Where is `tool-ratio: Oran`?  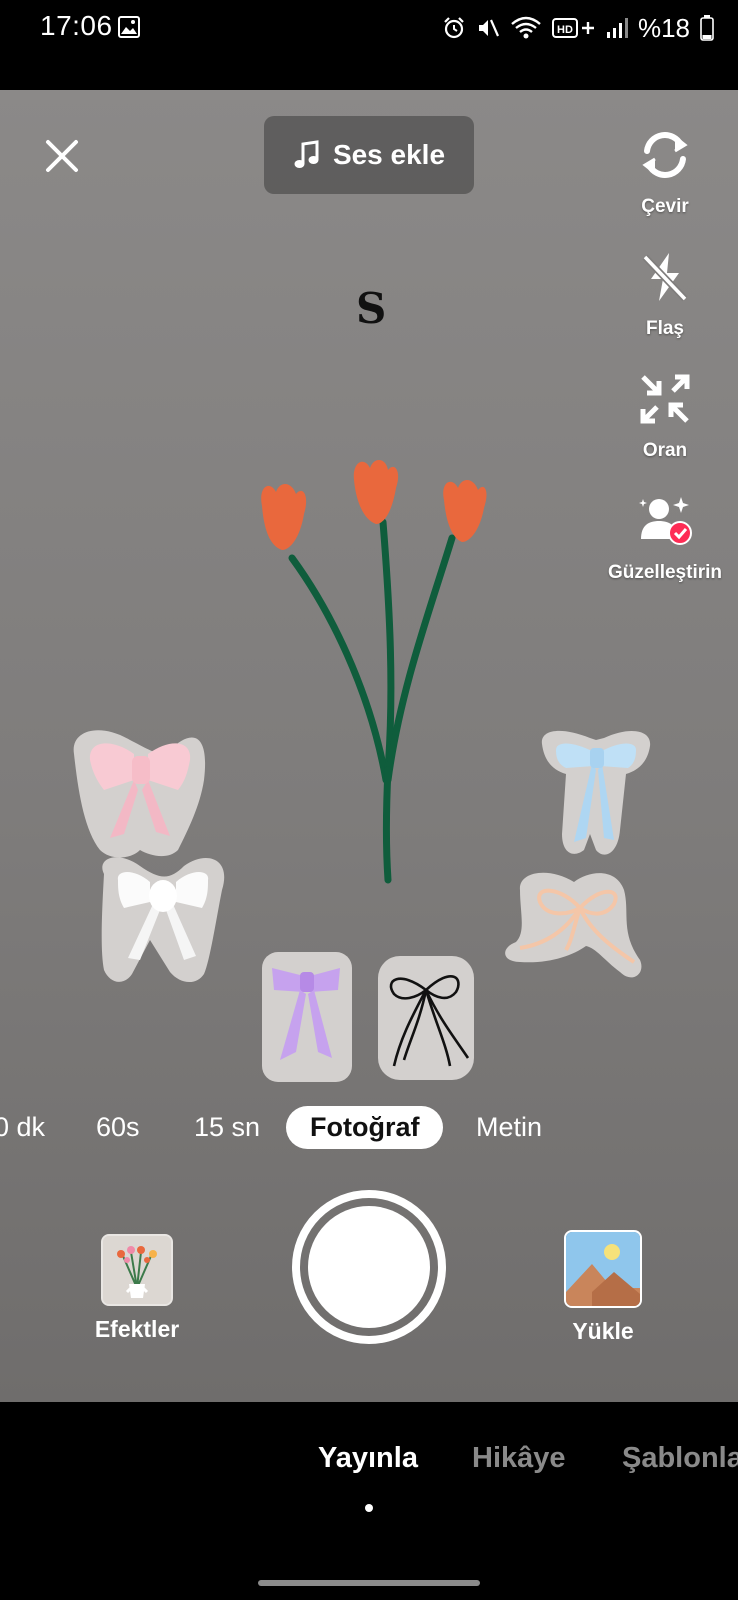 tool-ratio: Oran is located at coordinates (665, 416).